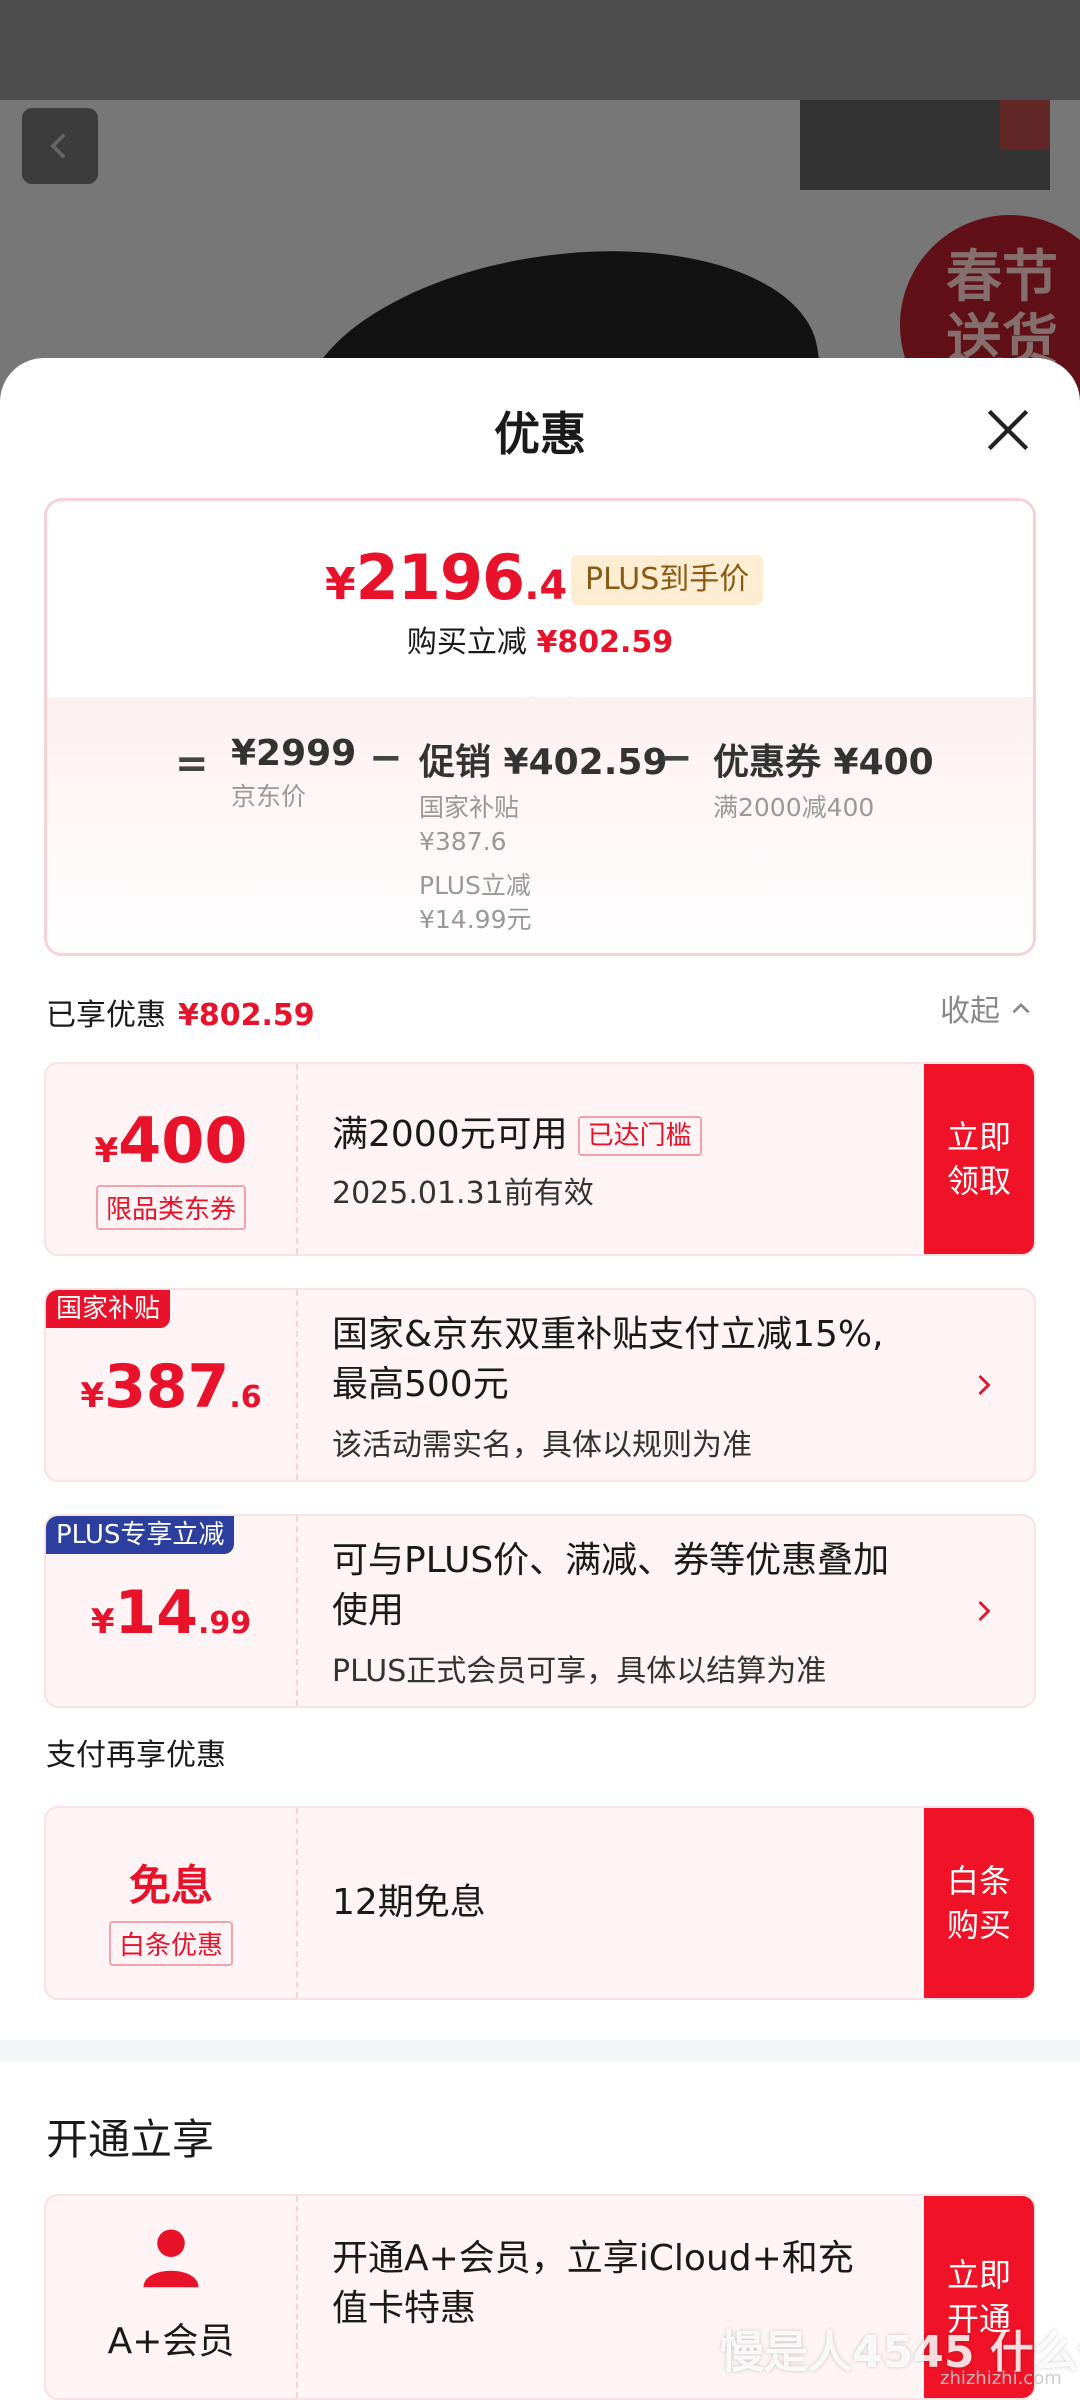  Describe the element at coordinates (610, 1586) in the screenshot. I see `plus-title: 可与PLUS价、满减、券等优惠叠加 使用` at that location.